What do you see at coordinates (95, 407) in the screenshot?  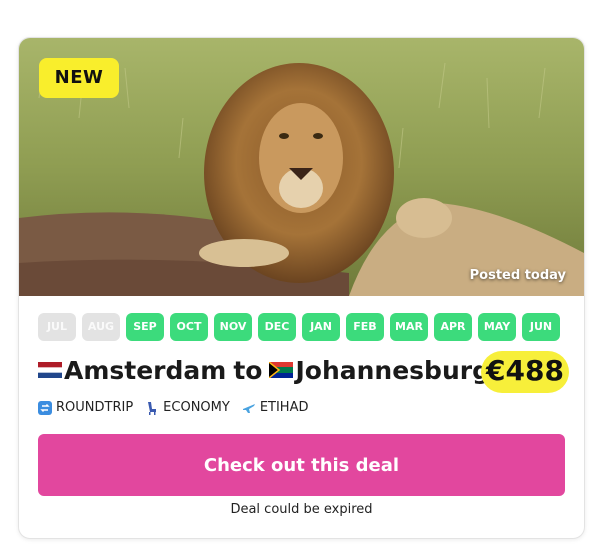 I see `trip-type-label: ROUNDTRIP` at bounding box center [95, 407].